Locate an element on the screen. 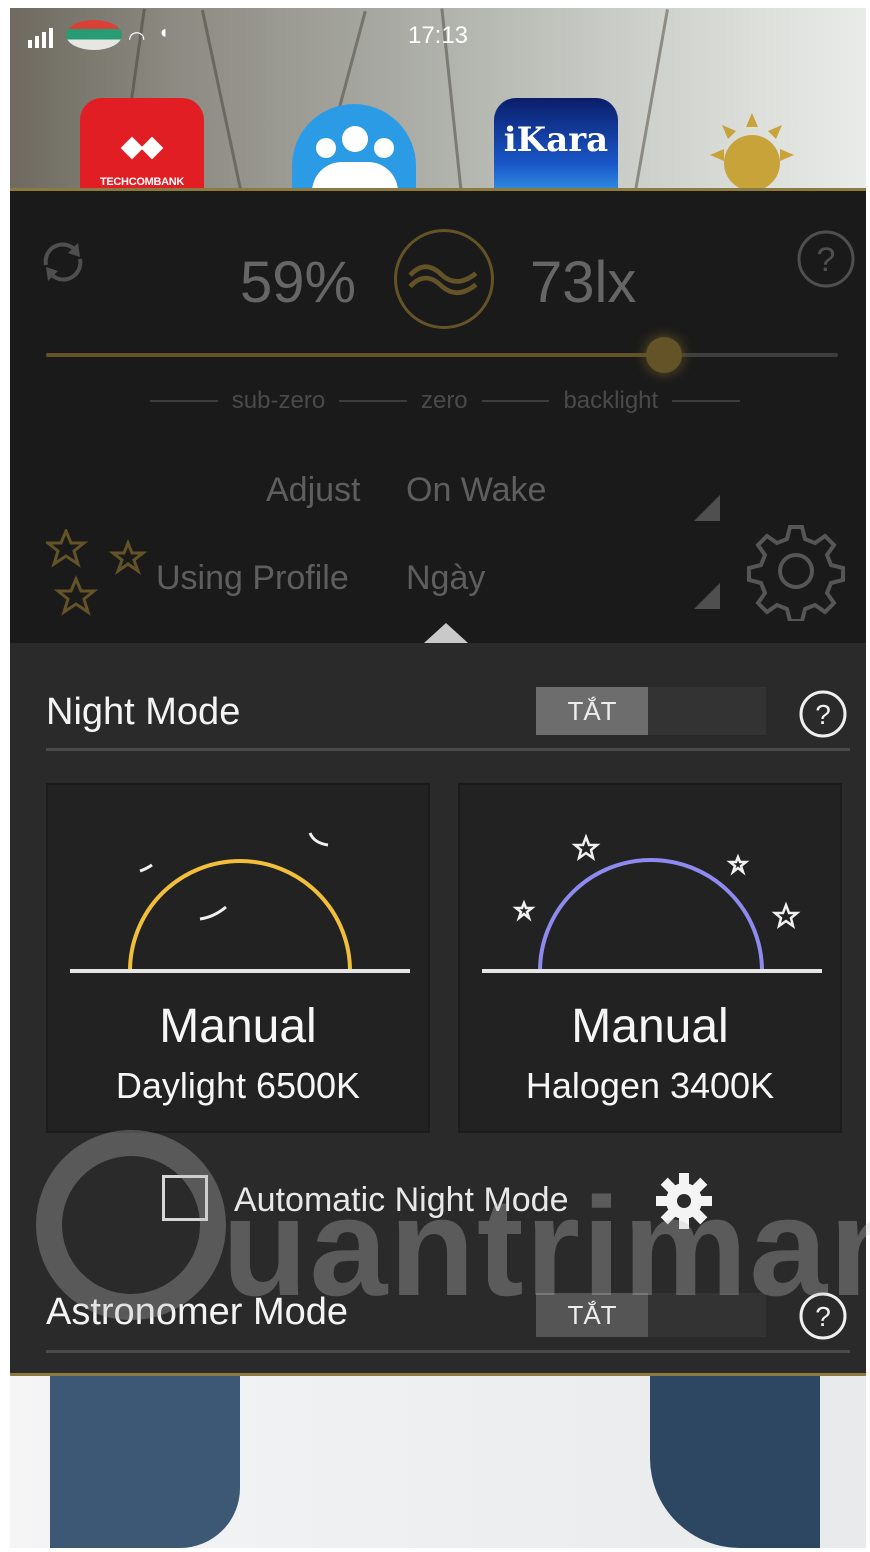  app-icon-group is located at coordinates (354, 148).